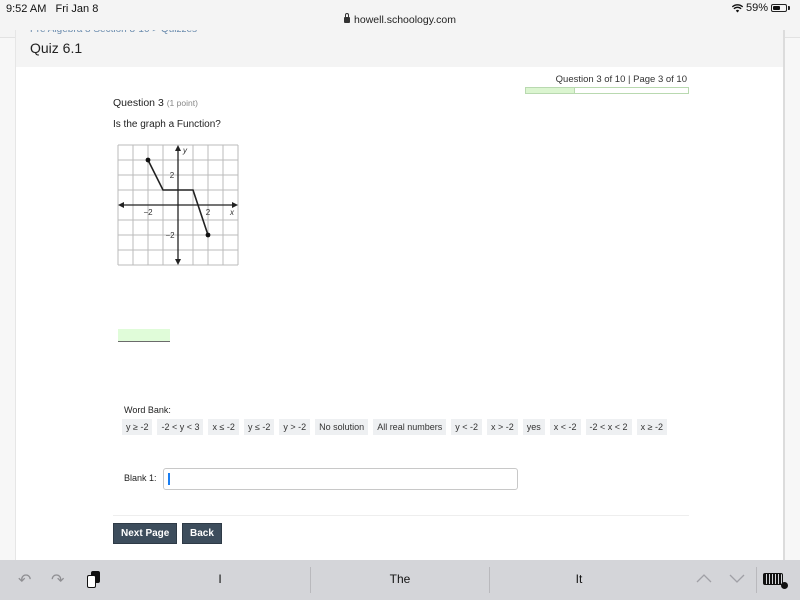 The image size is (800, 600). What do you see at coordinates (220, 579) in the screenshot?
I see `suggestion-1: I` at bounding box center [220, 579].